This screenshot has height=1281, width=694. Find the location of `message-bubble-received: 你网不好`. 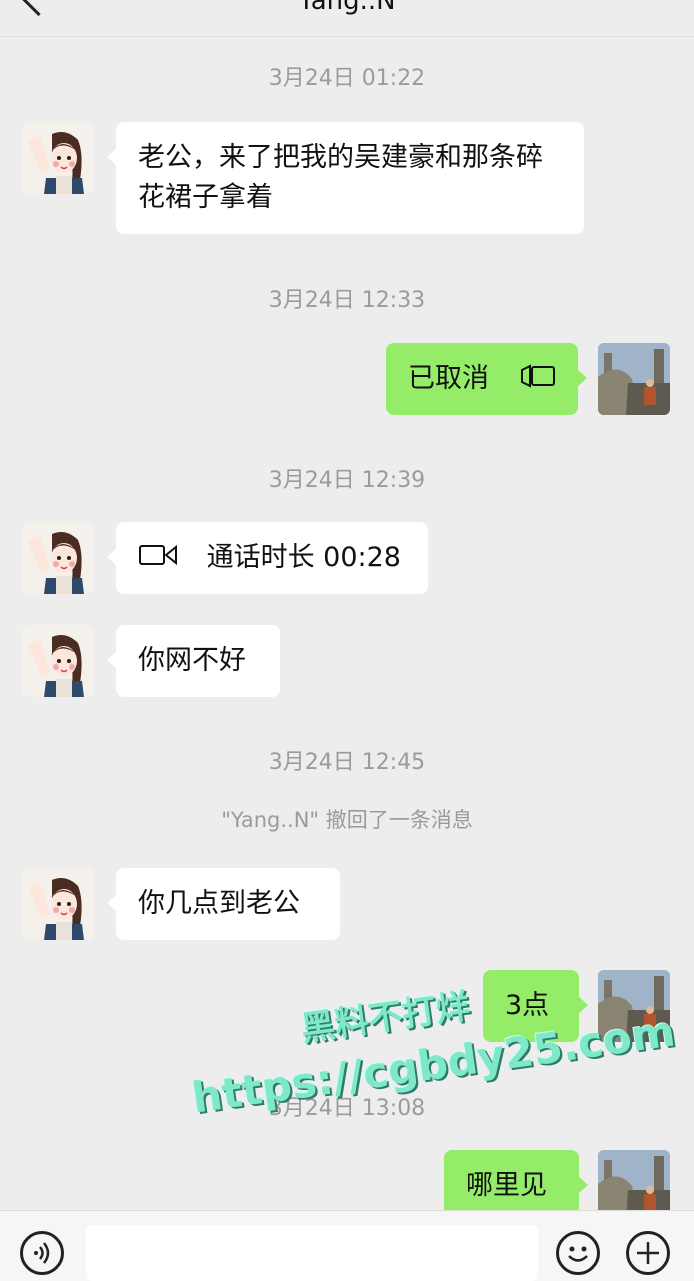

message-bubble-received: 你网不好 is located at coordinates (193, 661).